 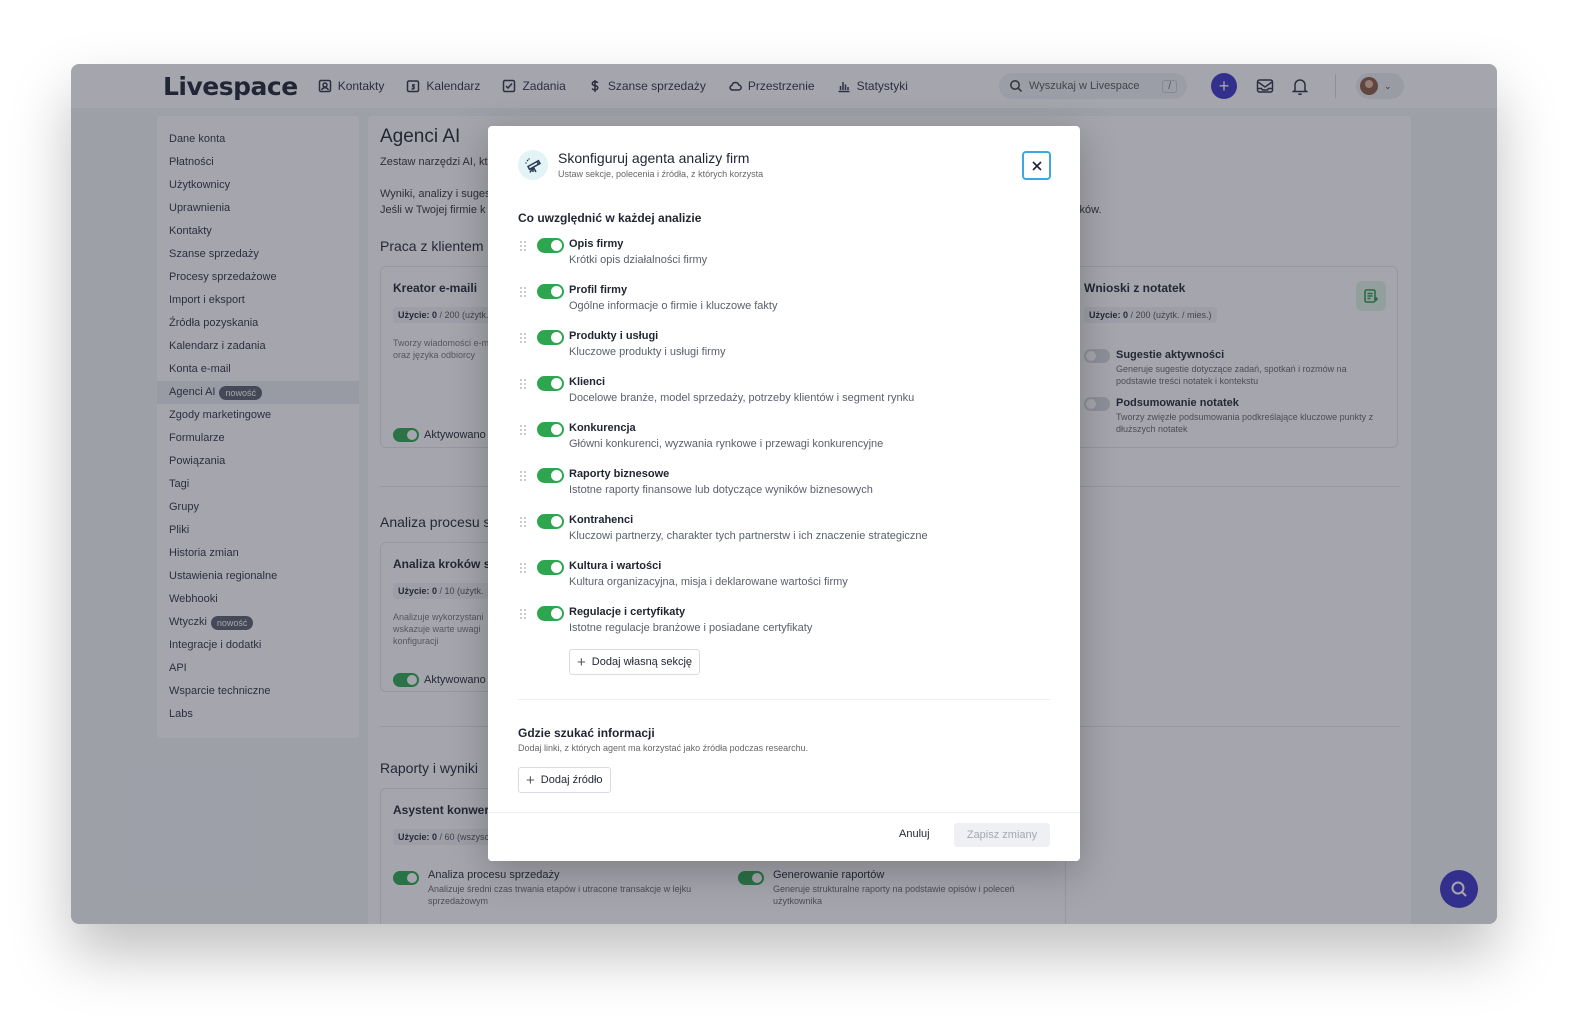 What do you see at coordinates (533, 165) in the screenshot?
I see `telescope-icon` at bounding box center [533, 165].